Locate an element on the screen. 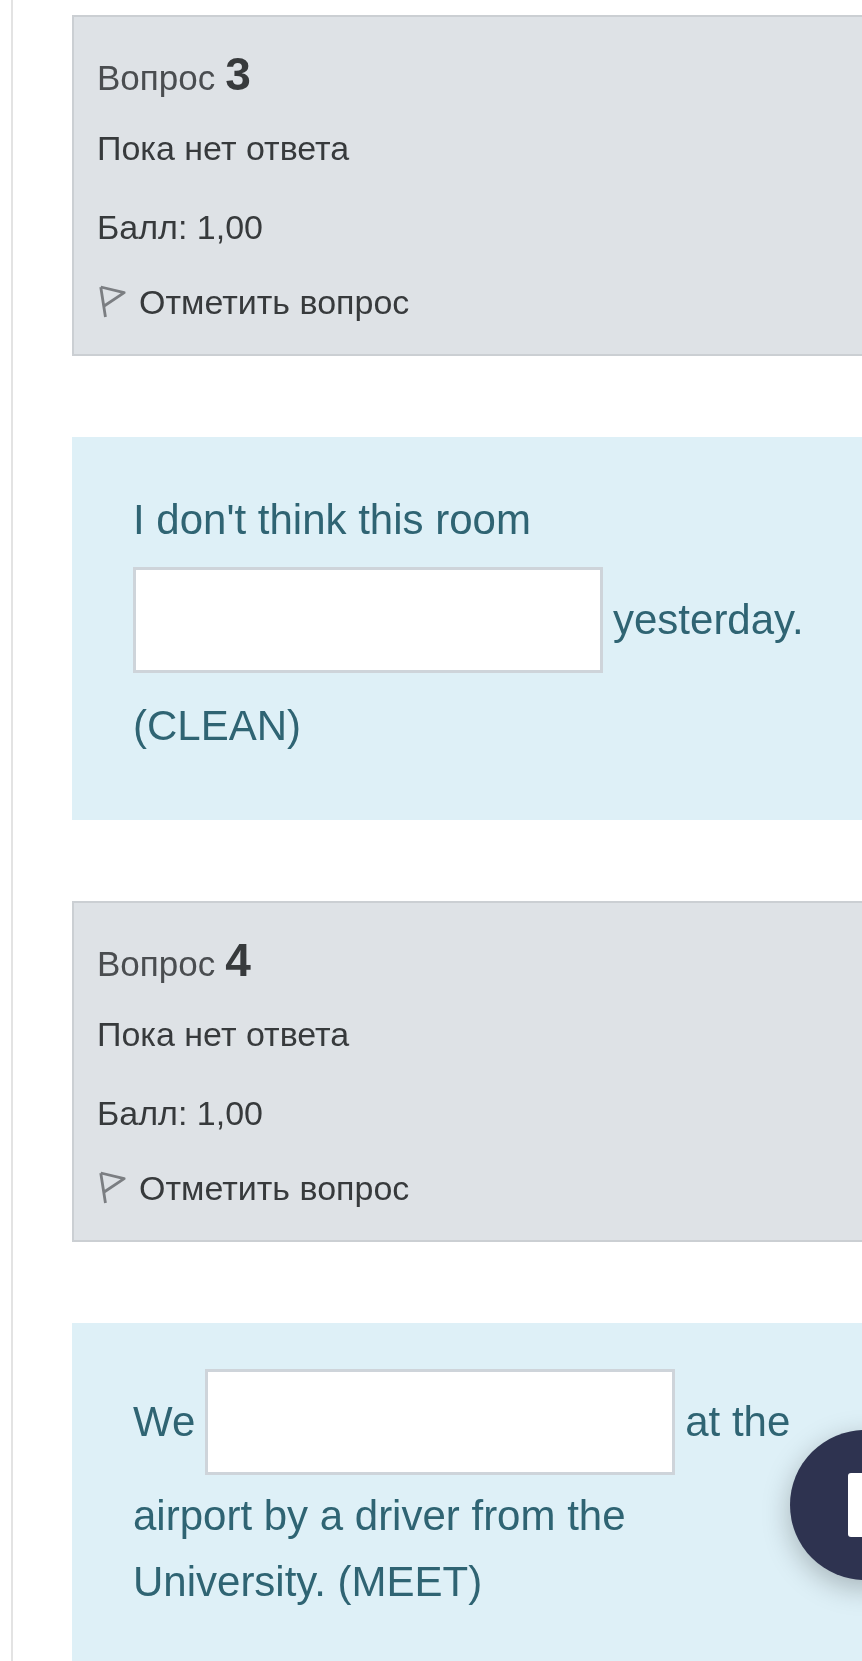 This screenshot has height=1661, width=862. question-number: 4 is located at coordinates (238, 960).